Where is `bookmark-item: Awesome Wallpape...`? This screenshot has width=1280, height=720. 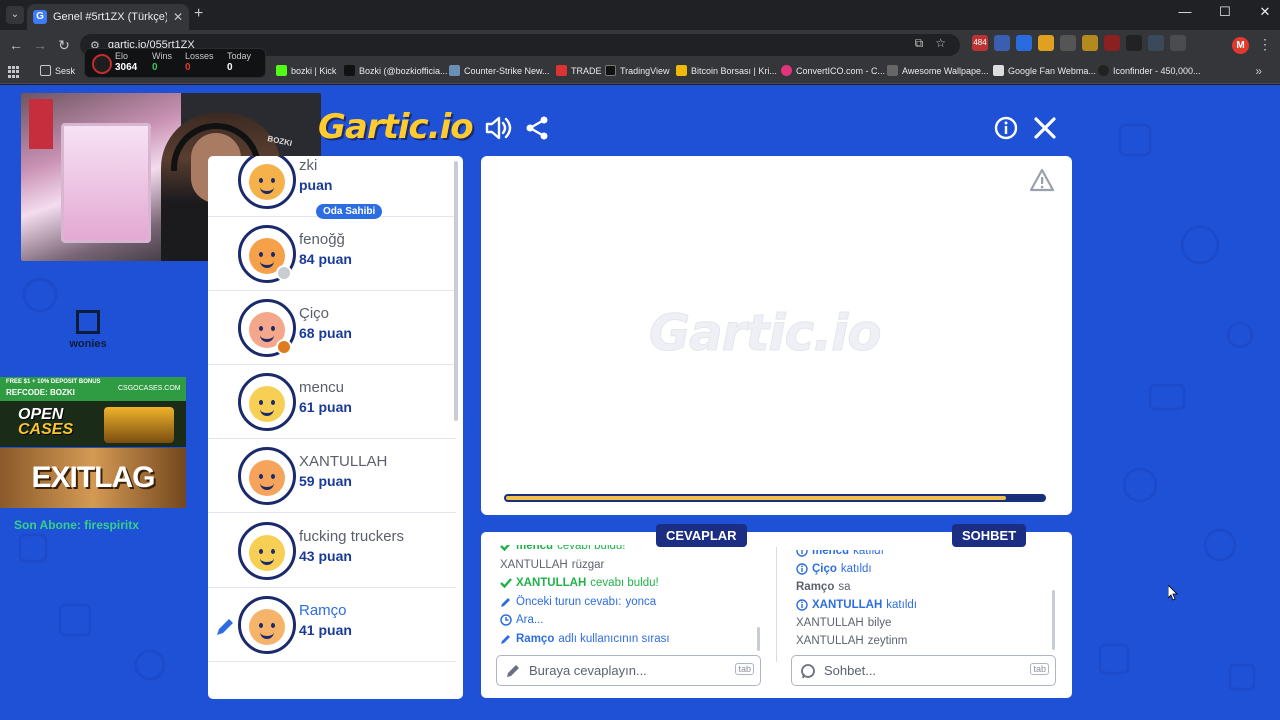
bookmark-item: Awesome Wallpape... is located at coordinates (938, 70).